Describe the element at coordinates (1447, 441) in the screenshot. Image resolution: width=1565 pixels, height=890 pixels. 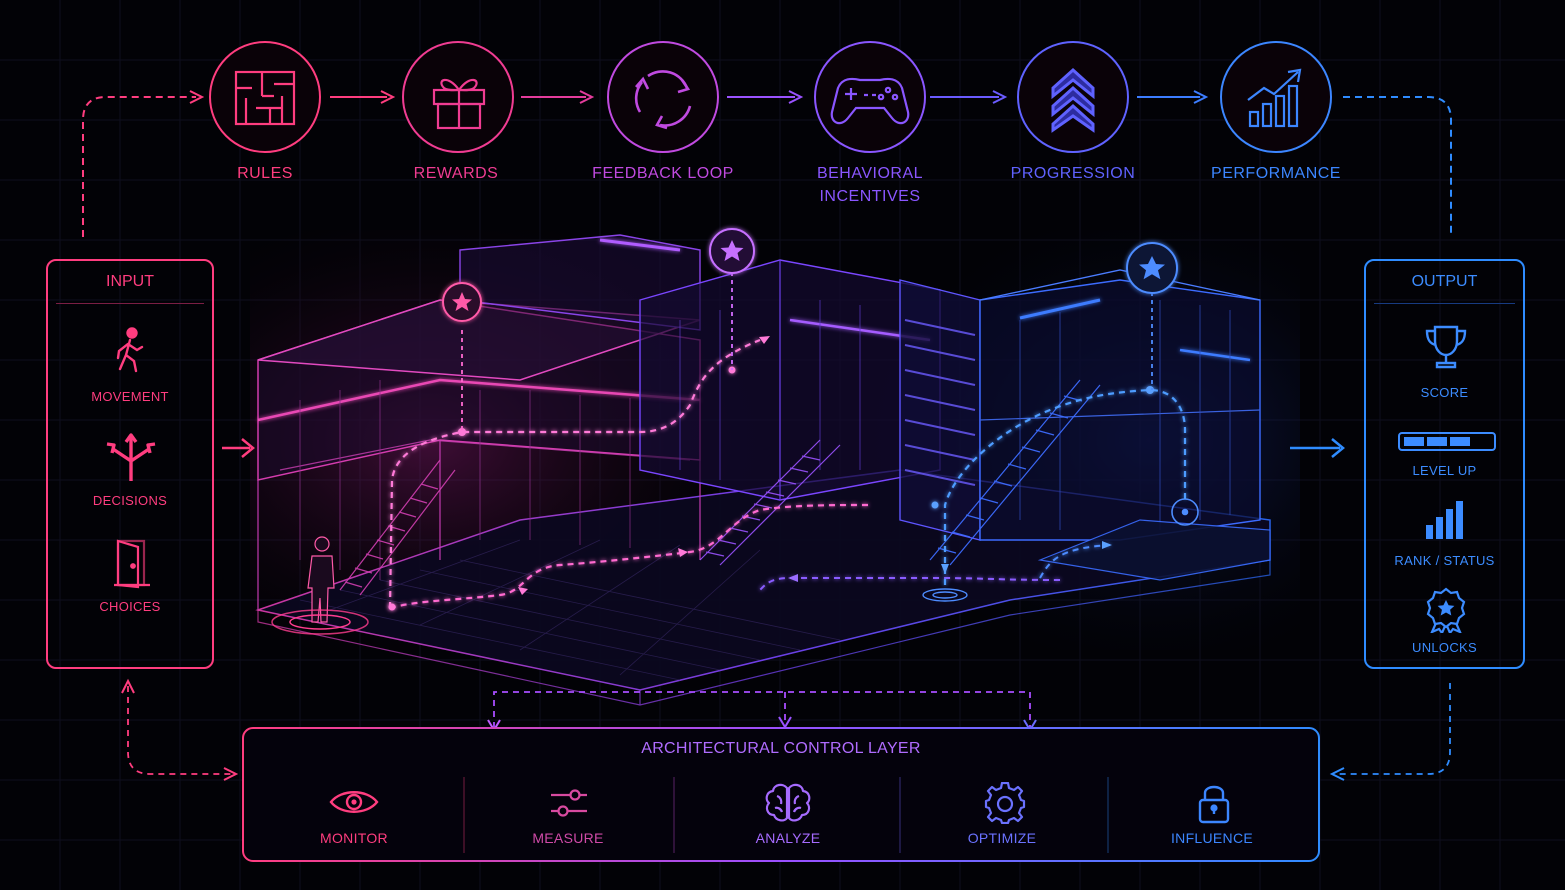
I see `progress-bar-icon` at that location.